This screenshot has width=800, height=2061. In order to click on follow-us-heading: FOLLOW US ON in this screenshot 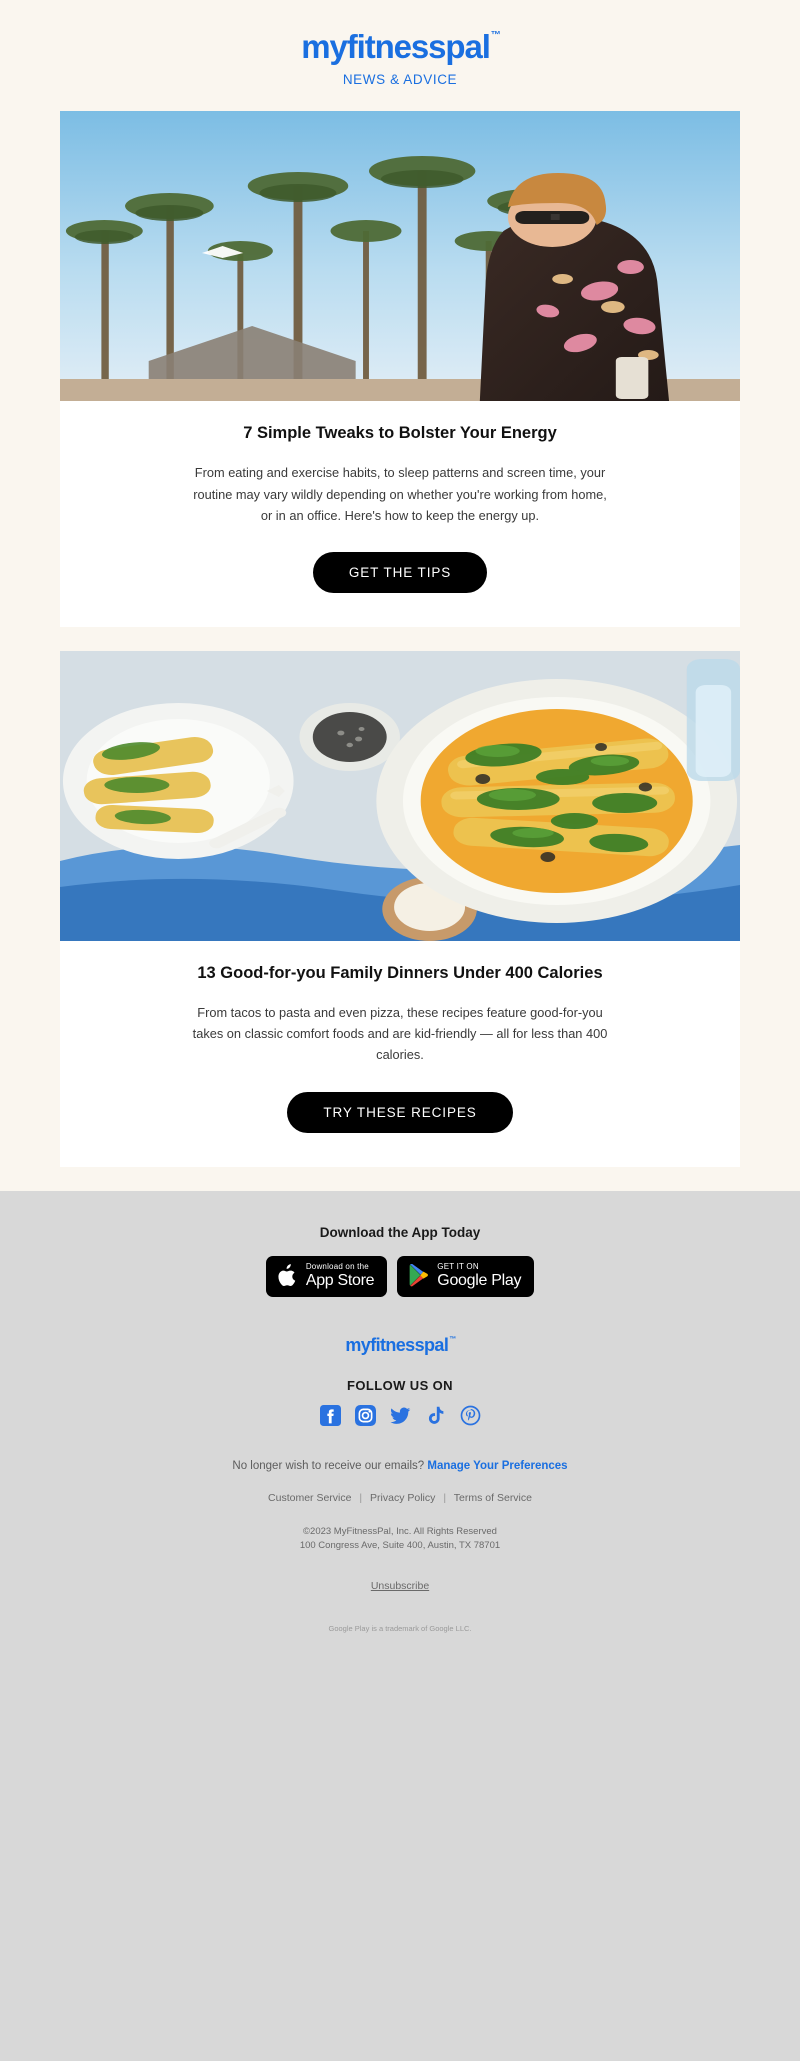, I will do `click(400, 1385)`.